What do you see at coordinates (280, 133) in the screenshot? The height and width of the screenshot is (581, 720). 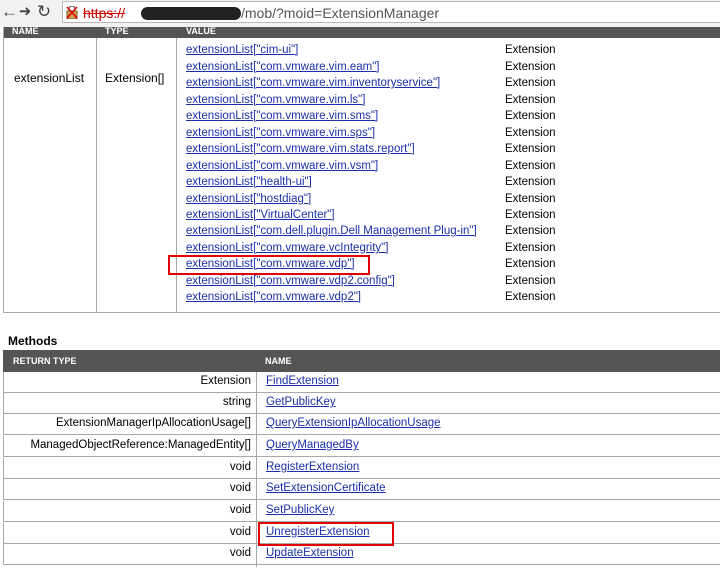 I see `extension-link: extensionList["com.vmware.vim.sps"]` at bounding box center [280, 133].